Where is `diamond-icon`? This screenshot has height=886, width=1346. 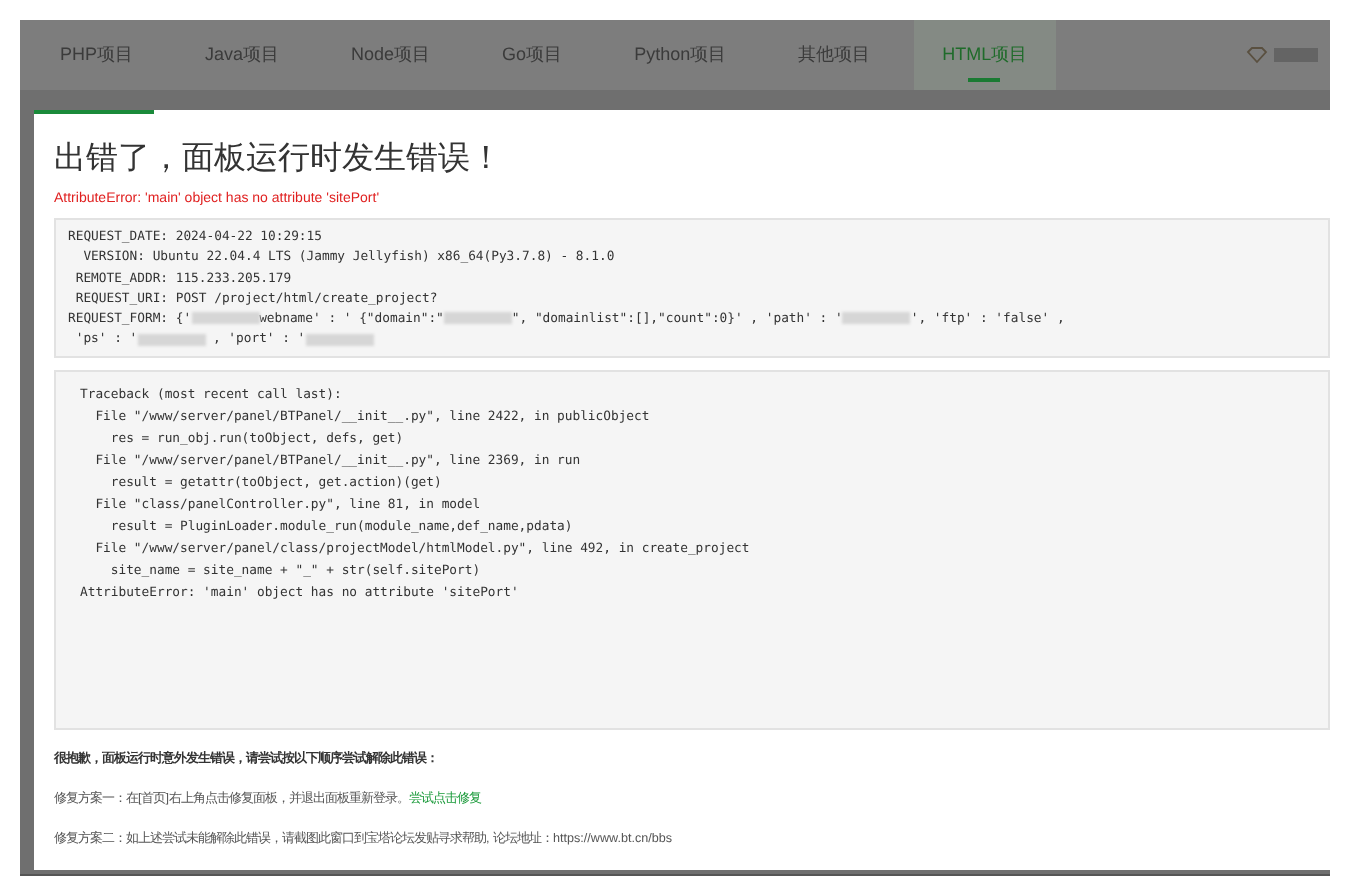
diamond-icon is located at coordinates (1257, 55).